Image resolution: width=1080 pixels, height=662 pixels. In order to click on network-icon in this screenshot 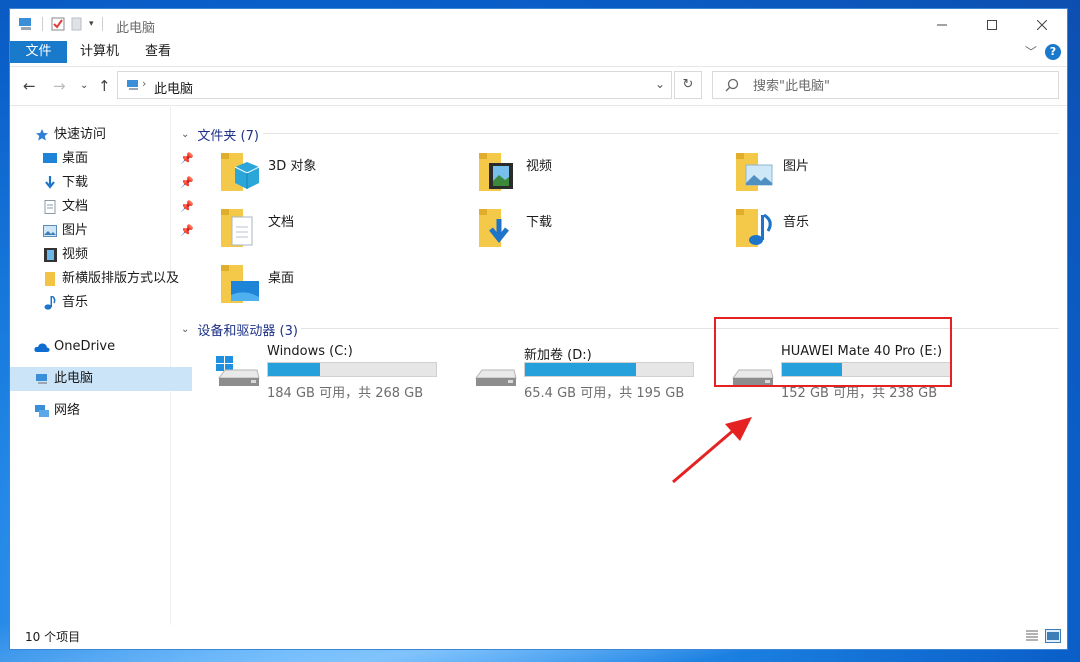, I will do `click(42, 411)`.